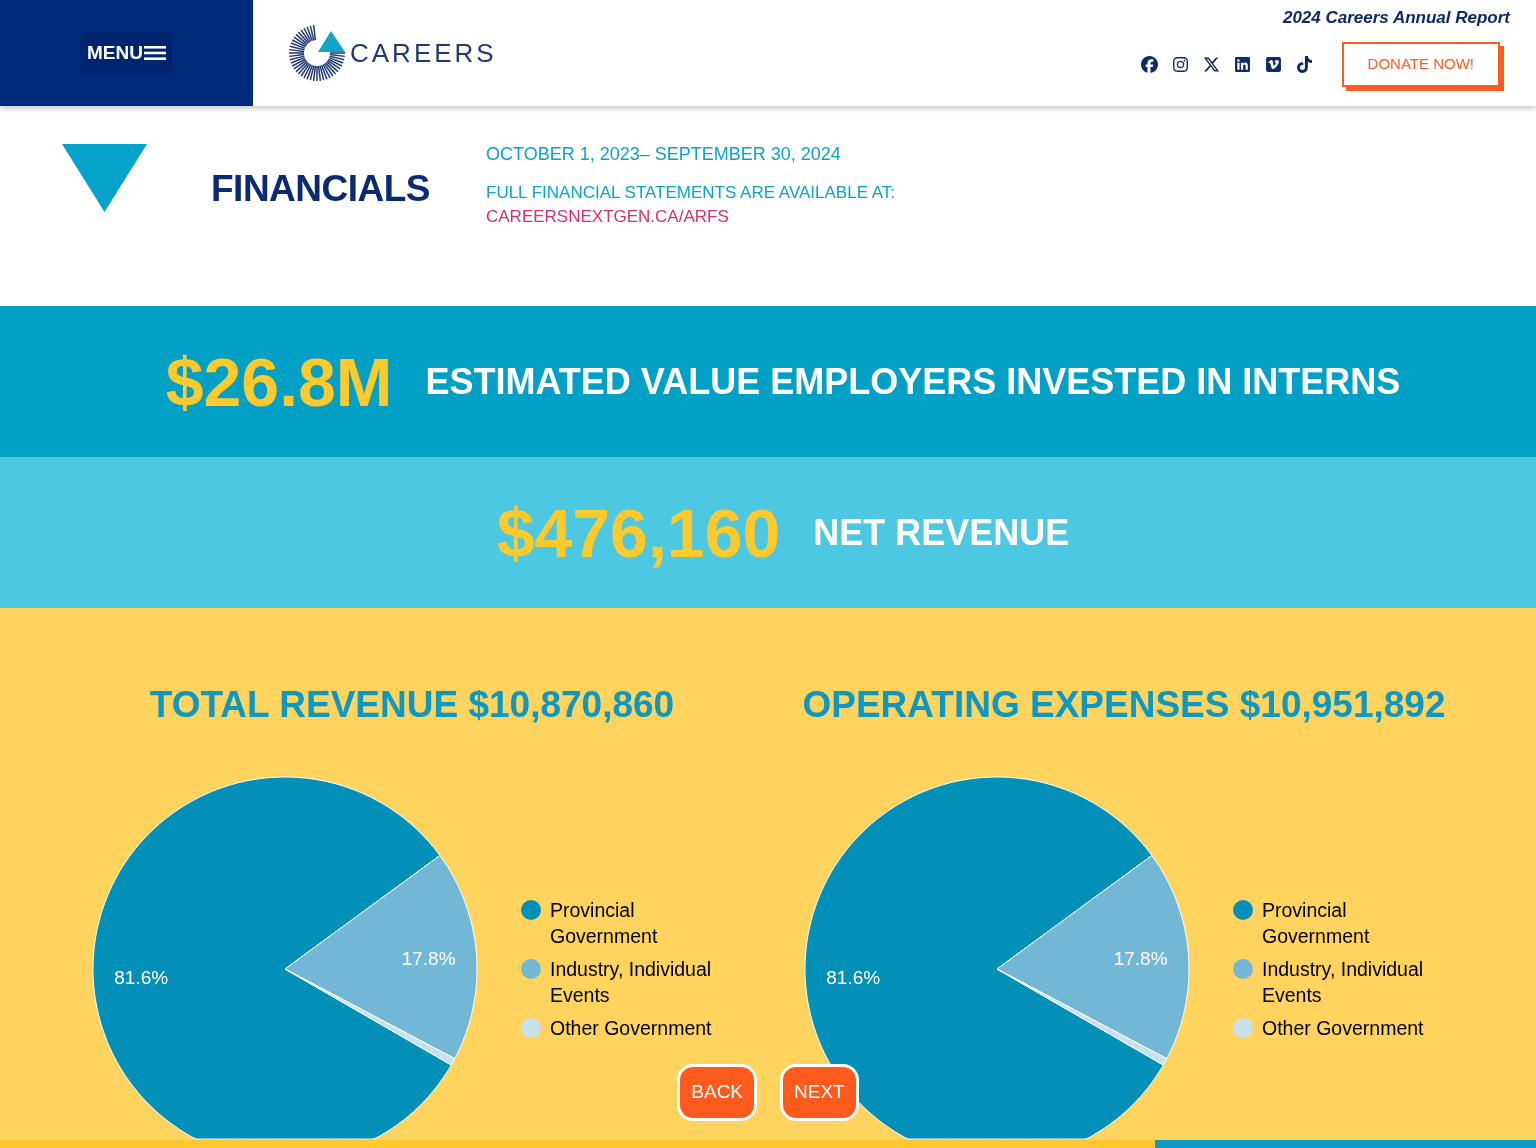 The height and width of the screenshot is (1148, 1536). What do you see at coordinates (1304, 64) in the screenshot?
I see `tiktok-icon` at bounding box center [1304, 64].